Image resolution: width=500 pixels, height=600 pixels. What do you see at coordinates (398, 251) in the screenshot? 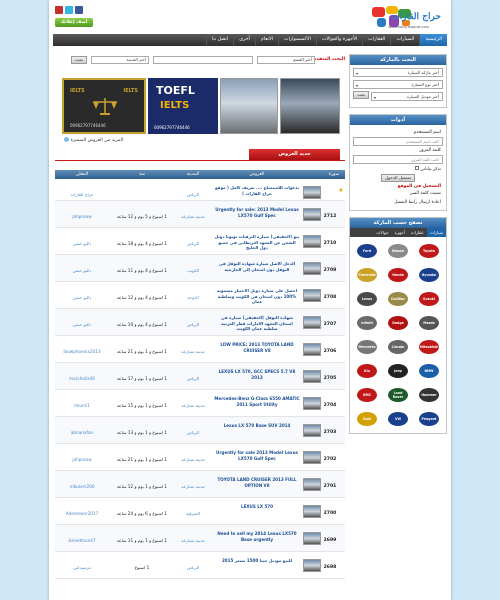
I see `brand-logo: Nissan` at bounding box center [398, 251].